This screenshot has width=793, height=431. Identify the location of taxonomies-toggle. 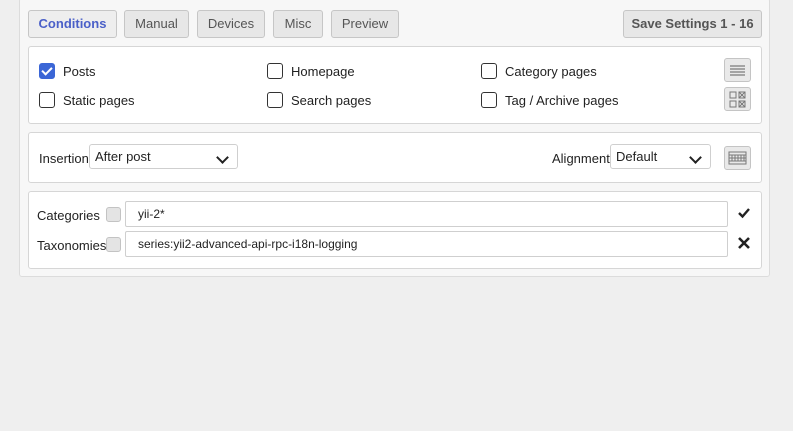
(113, 244).